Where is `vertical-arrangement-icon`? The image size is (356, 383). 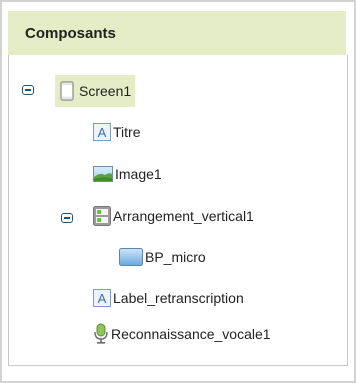
vertical-arrangement-icon is located at coordinates (102, 216).